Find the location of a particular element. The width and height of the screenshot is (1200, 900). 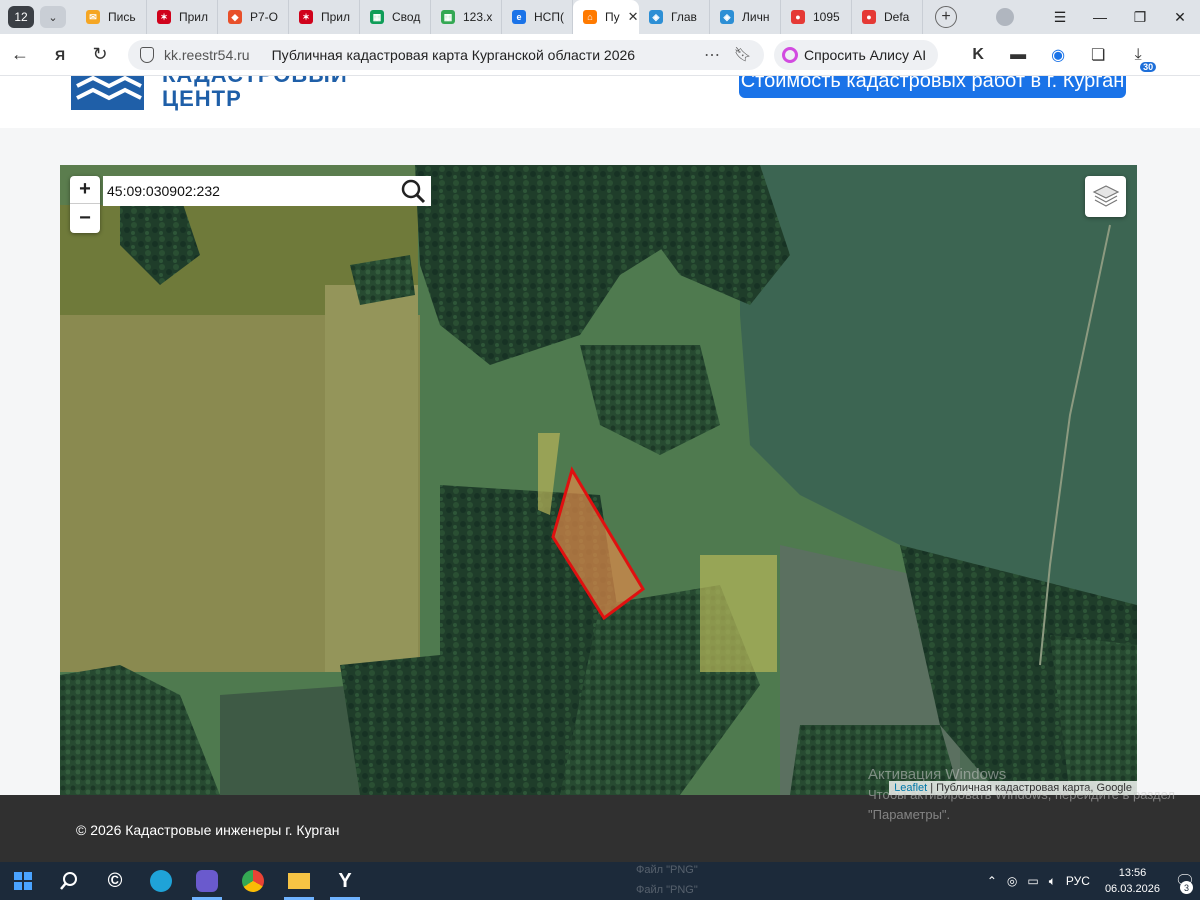

tab-label: Свод is located at coordinates (406, 17).